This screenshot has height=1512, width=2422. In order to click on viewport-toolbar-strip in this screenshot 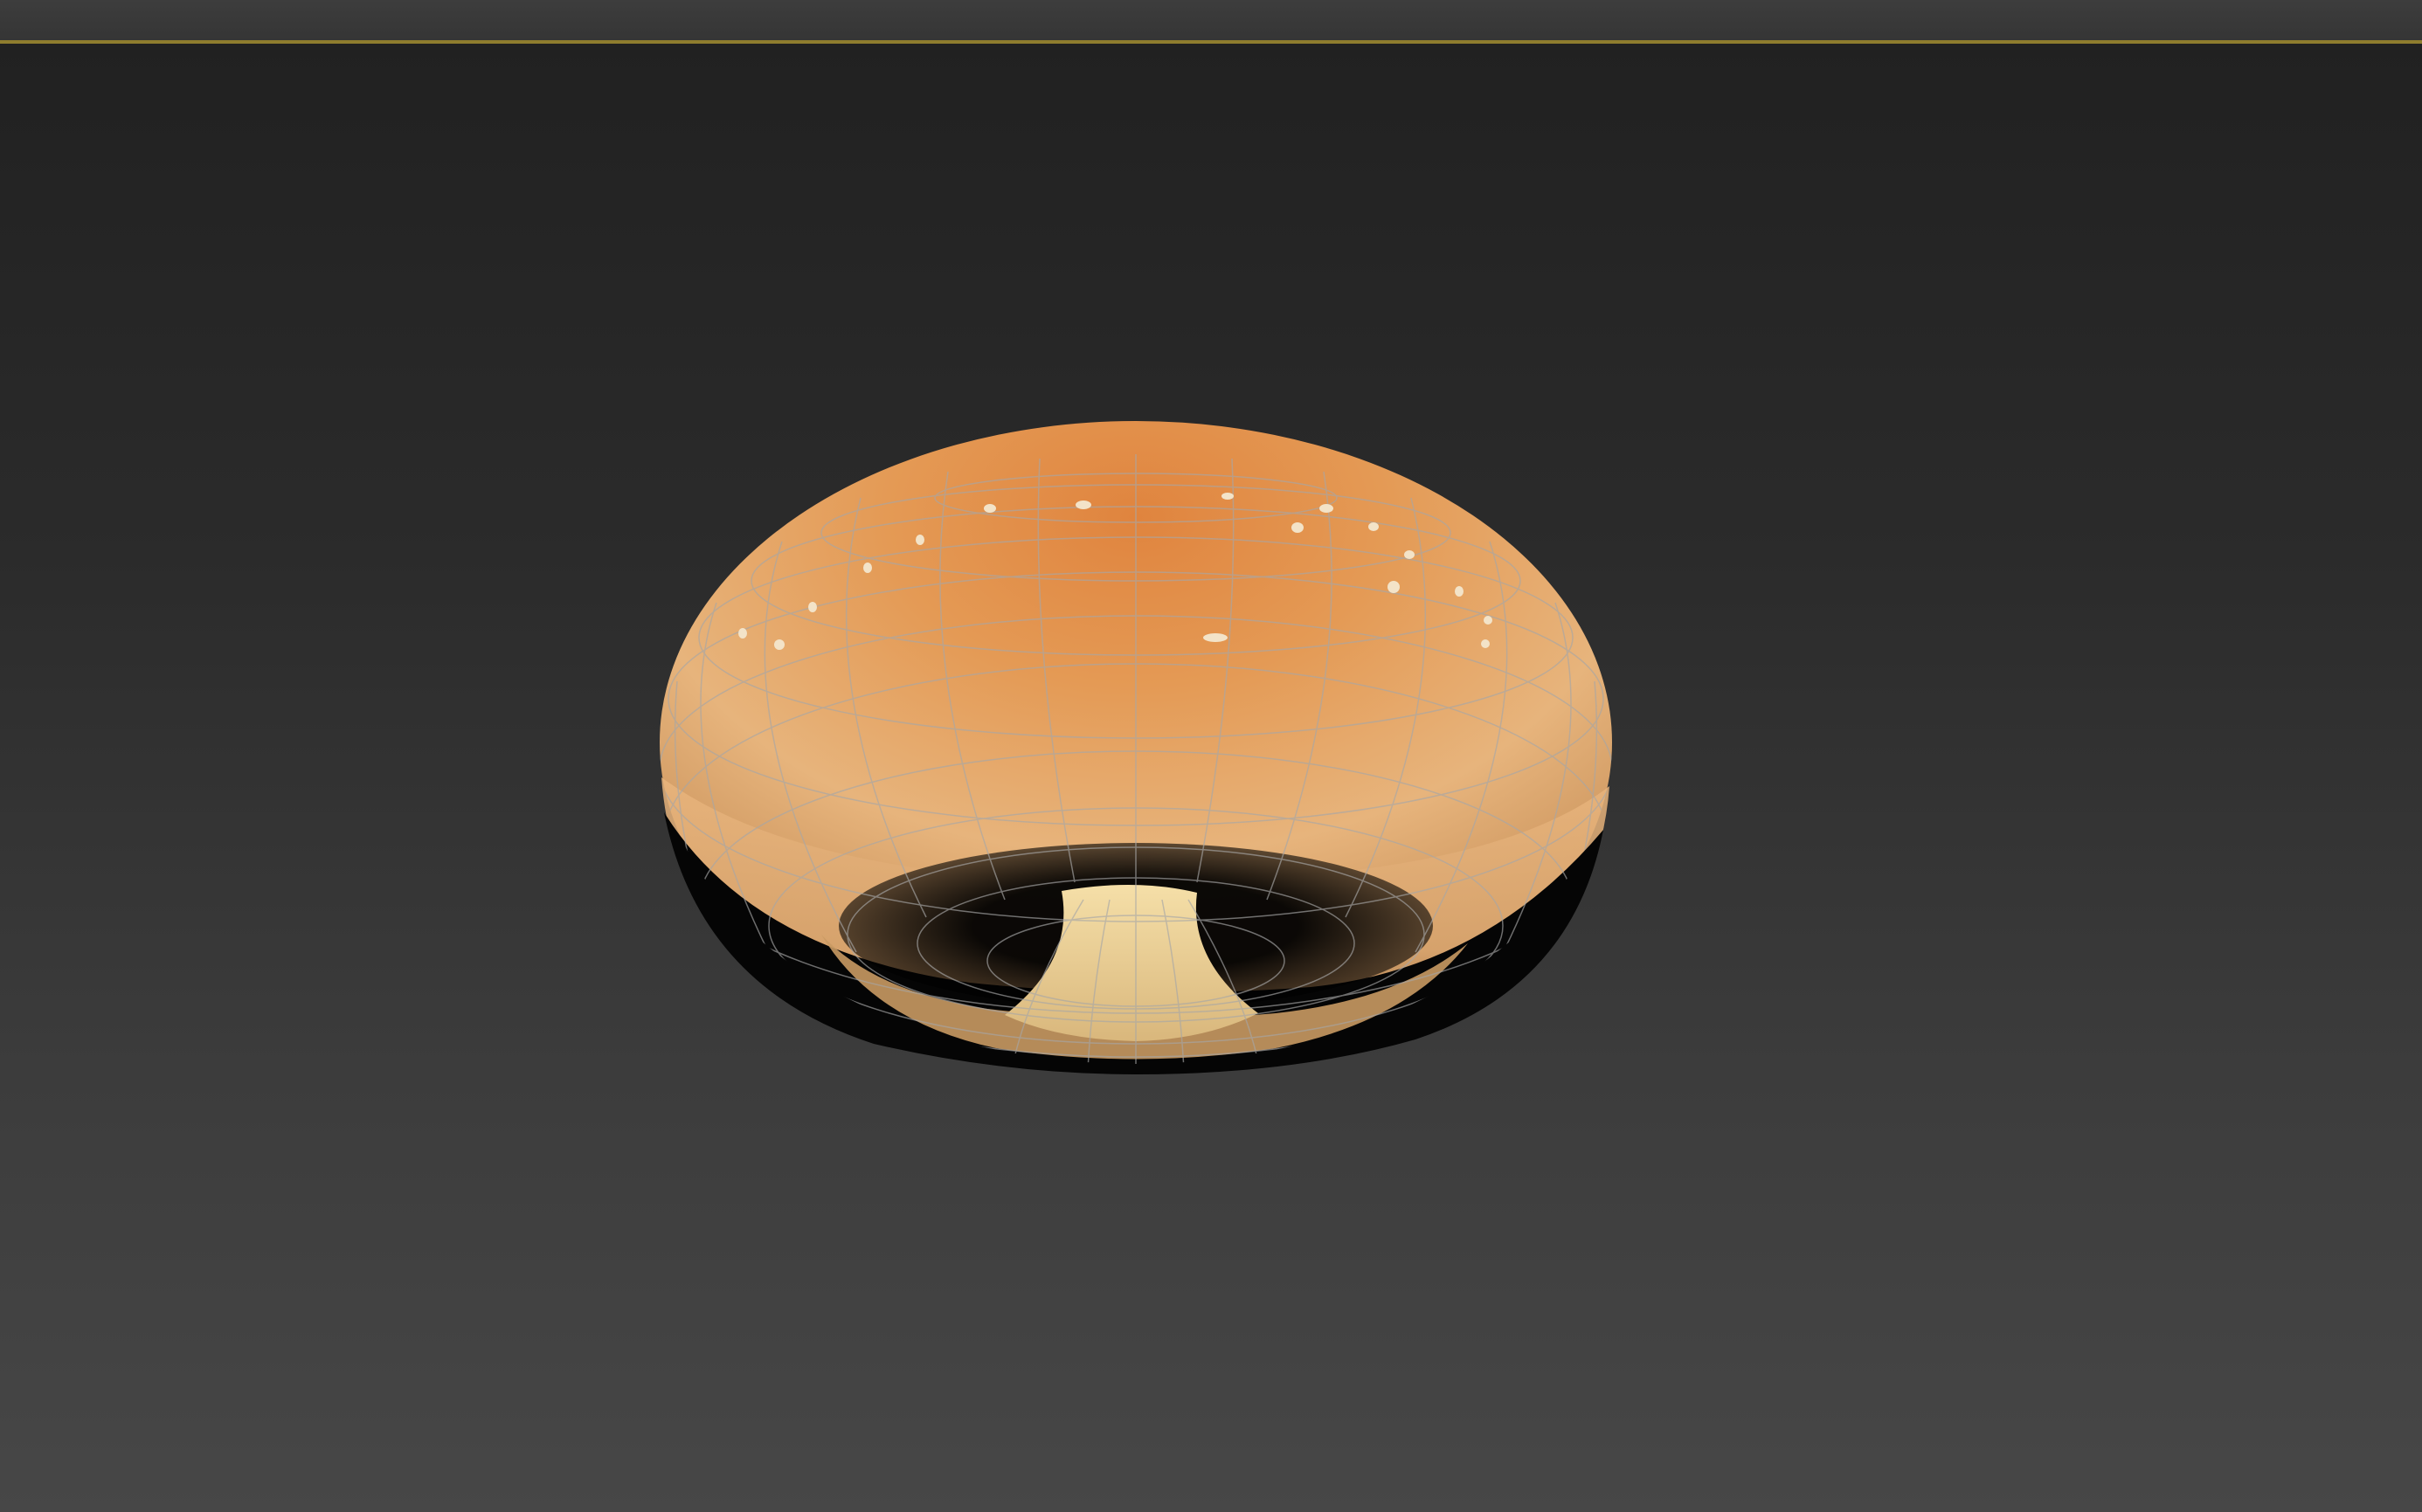, I will do `click(1211, 20)`.